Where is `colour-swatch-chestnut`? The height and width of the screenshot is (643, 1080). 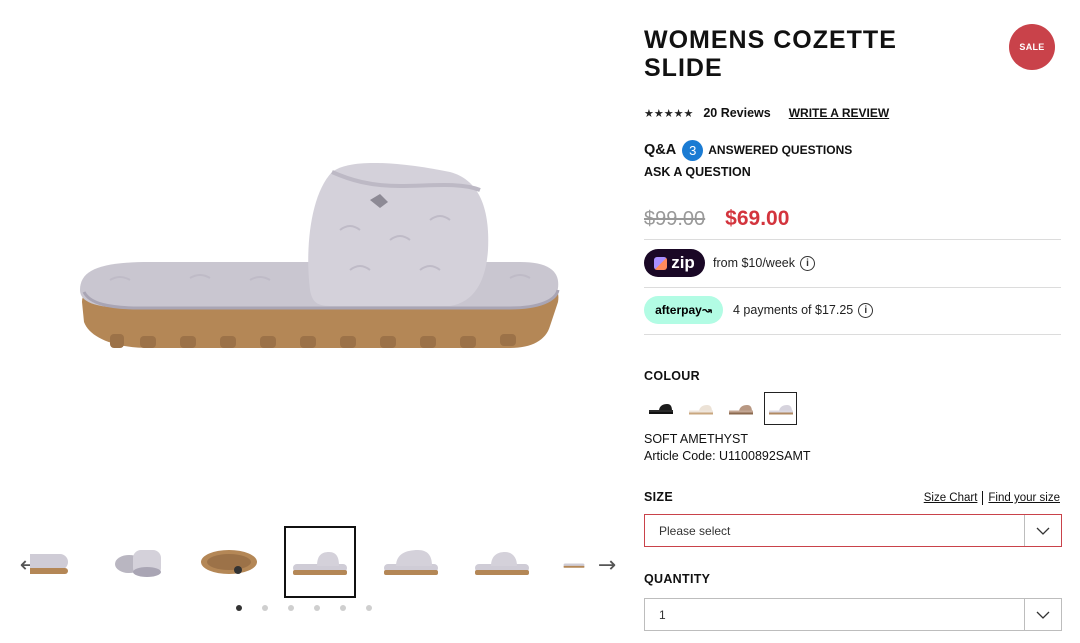 colour-swatch-chestnut is located at coordinates (740, 408).